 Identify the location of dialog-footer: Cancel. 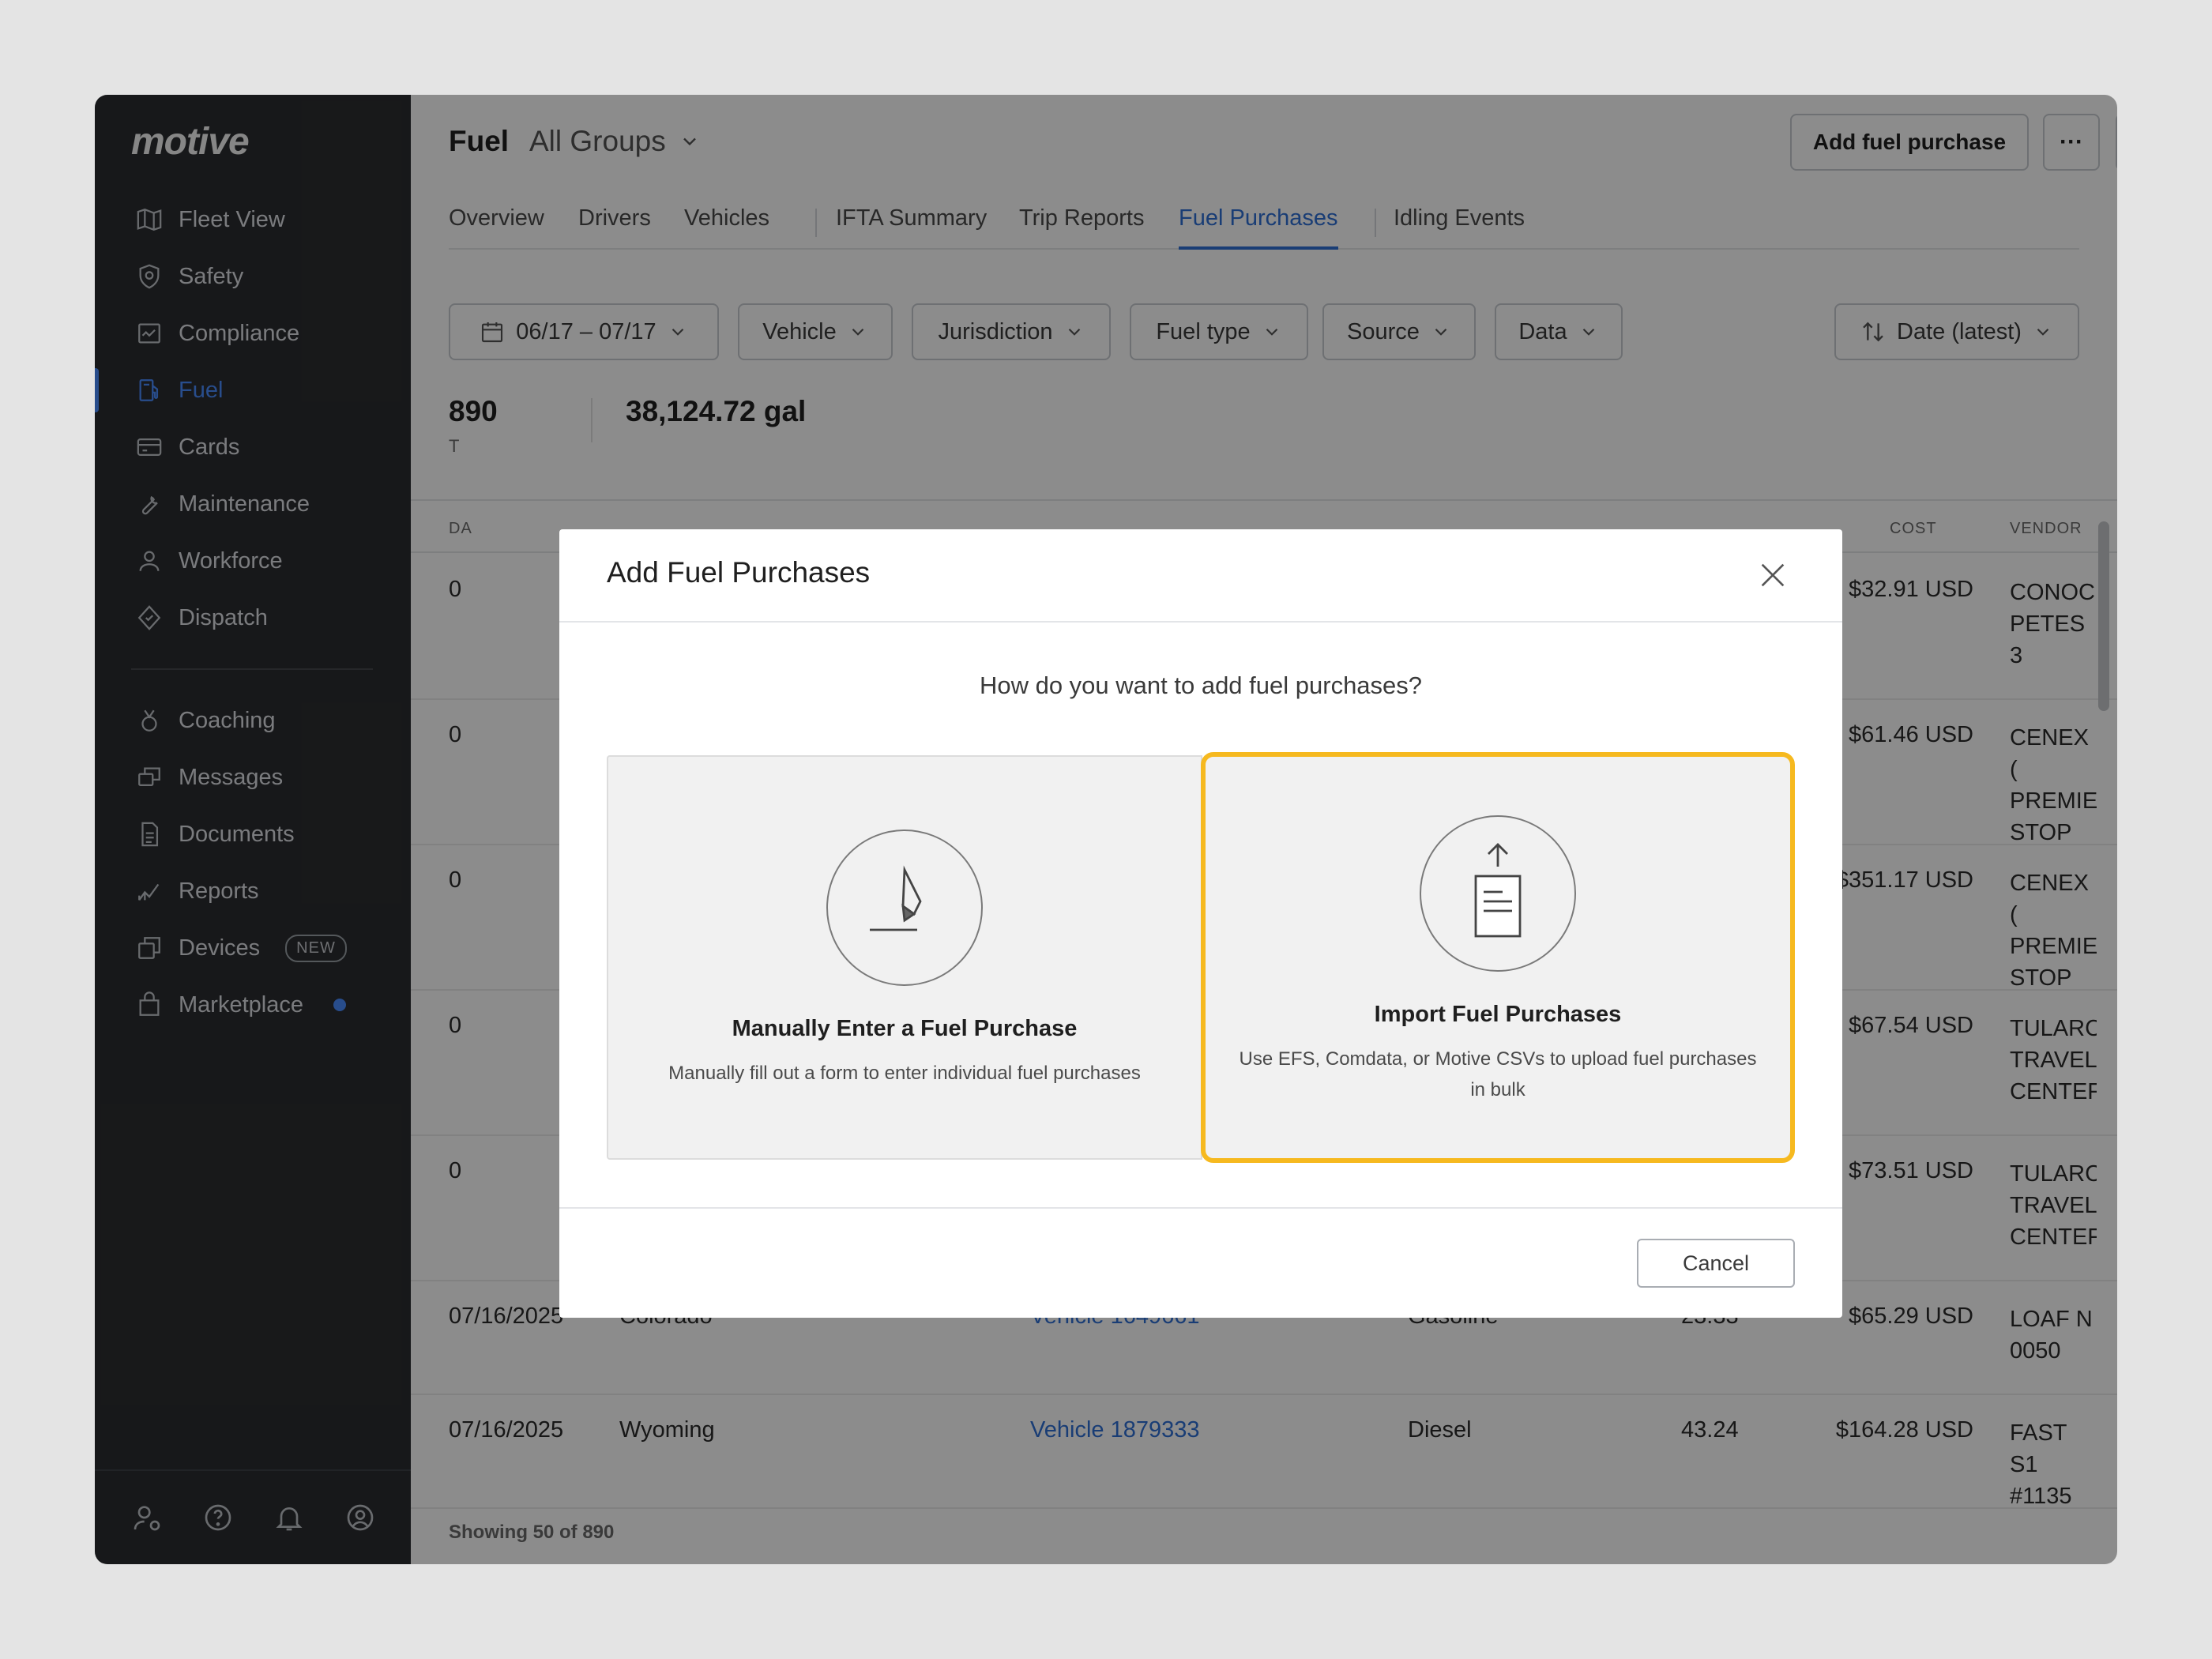
(1200, 1262).